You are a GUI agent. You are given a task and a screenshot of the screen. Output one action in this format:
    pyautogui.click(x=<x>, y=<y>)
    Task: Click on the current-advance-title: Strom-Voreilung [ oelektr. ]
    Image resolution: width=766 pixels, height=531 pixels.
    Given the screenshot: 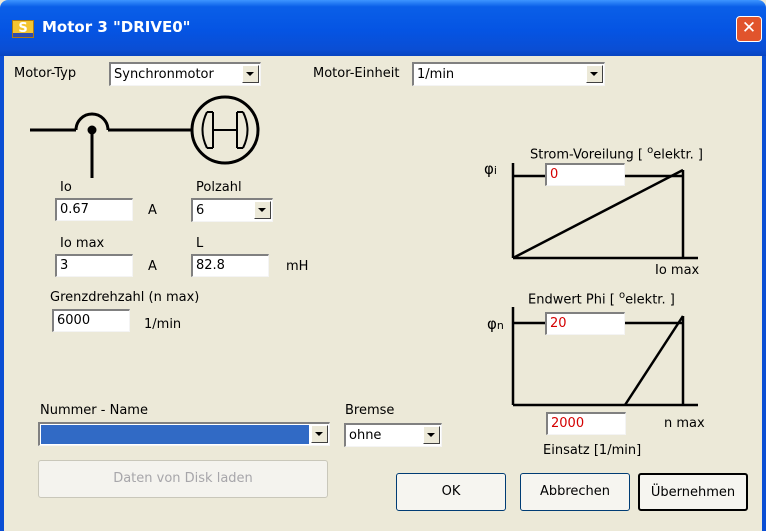 What is the action you would take?
    pyautogui.click(x=616, y=153)
    